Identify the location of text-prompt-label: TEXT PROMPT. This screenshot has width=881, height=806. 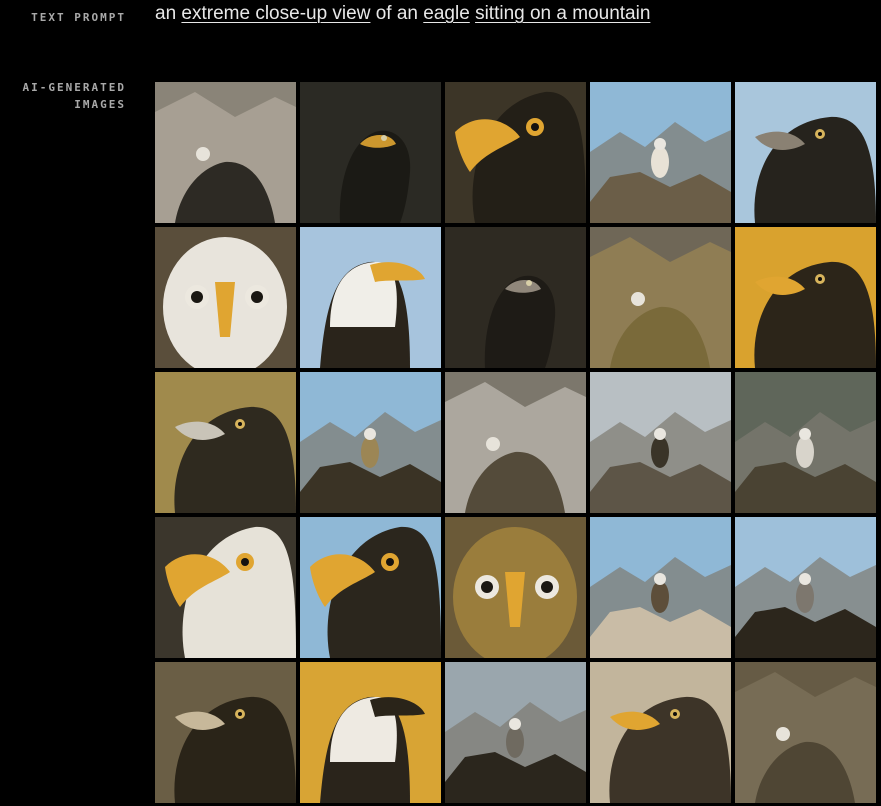
(63, 17).